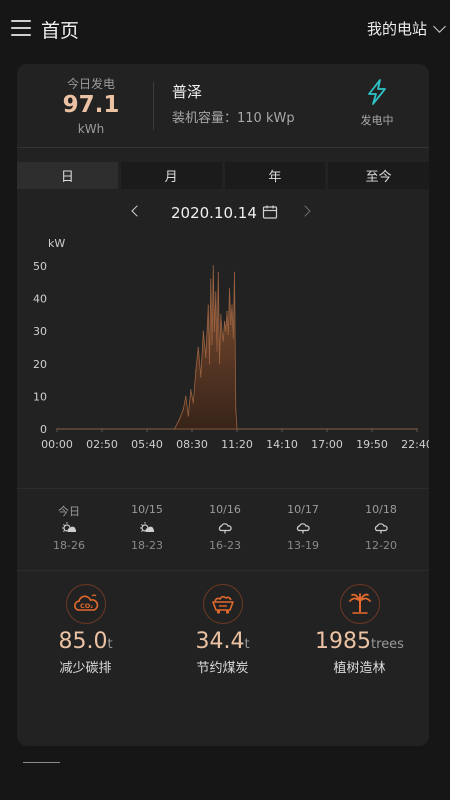  I want to click on weather-day: 10/16 16-23, so click(225, 529).